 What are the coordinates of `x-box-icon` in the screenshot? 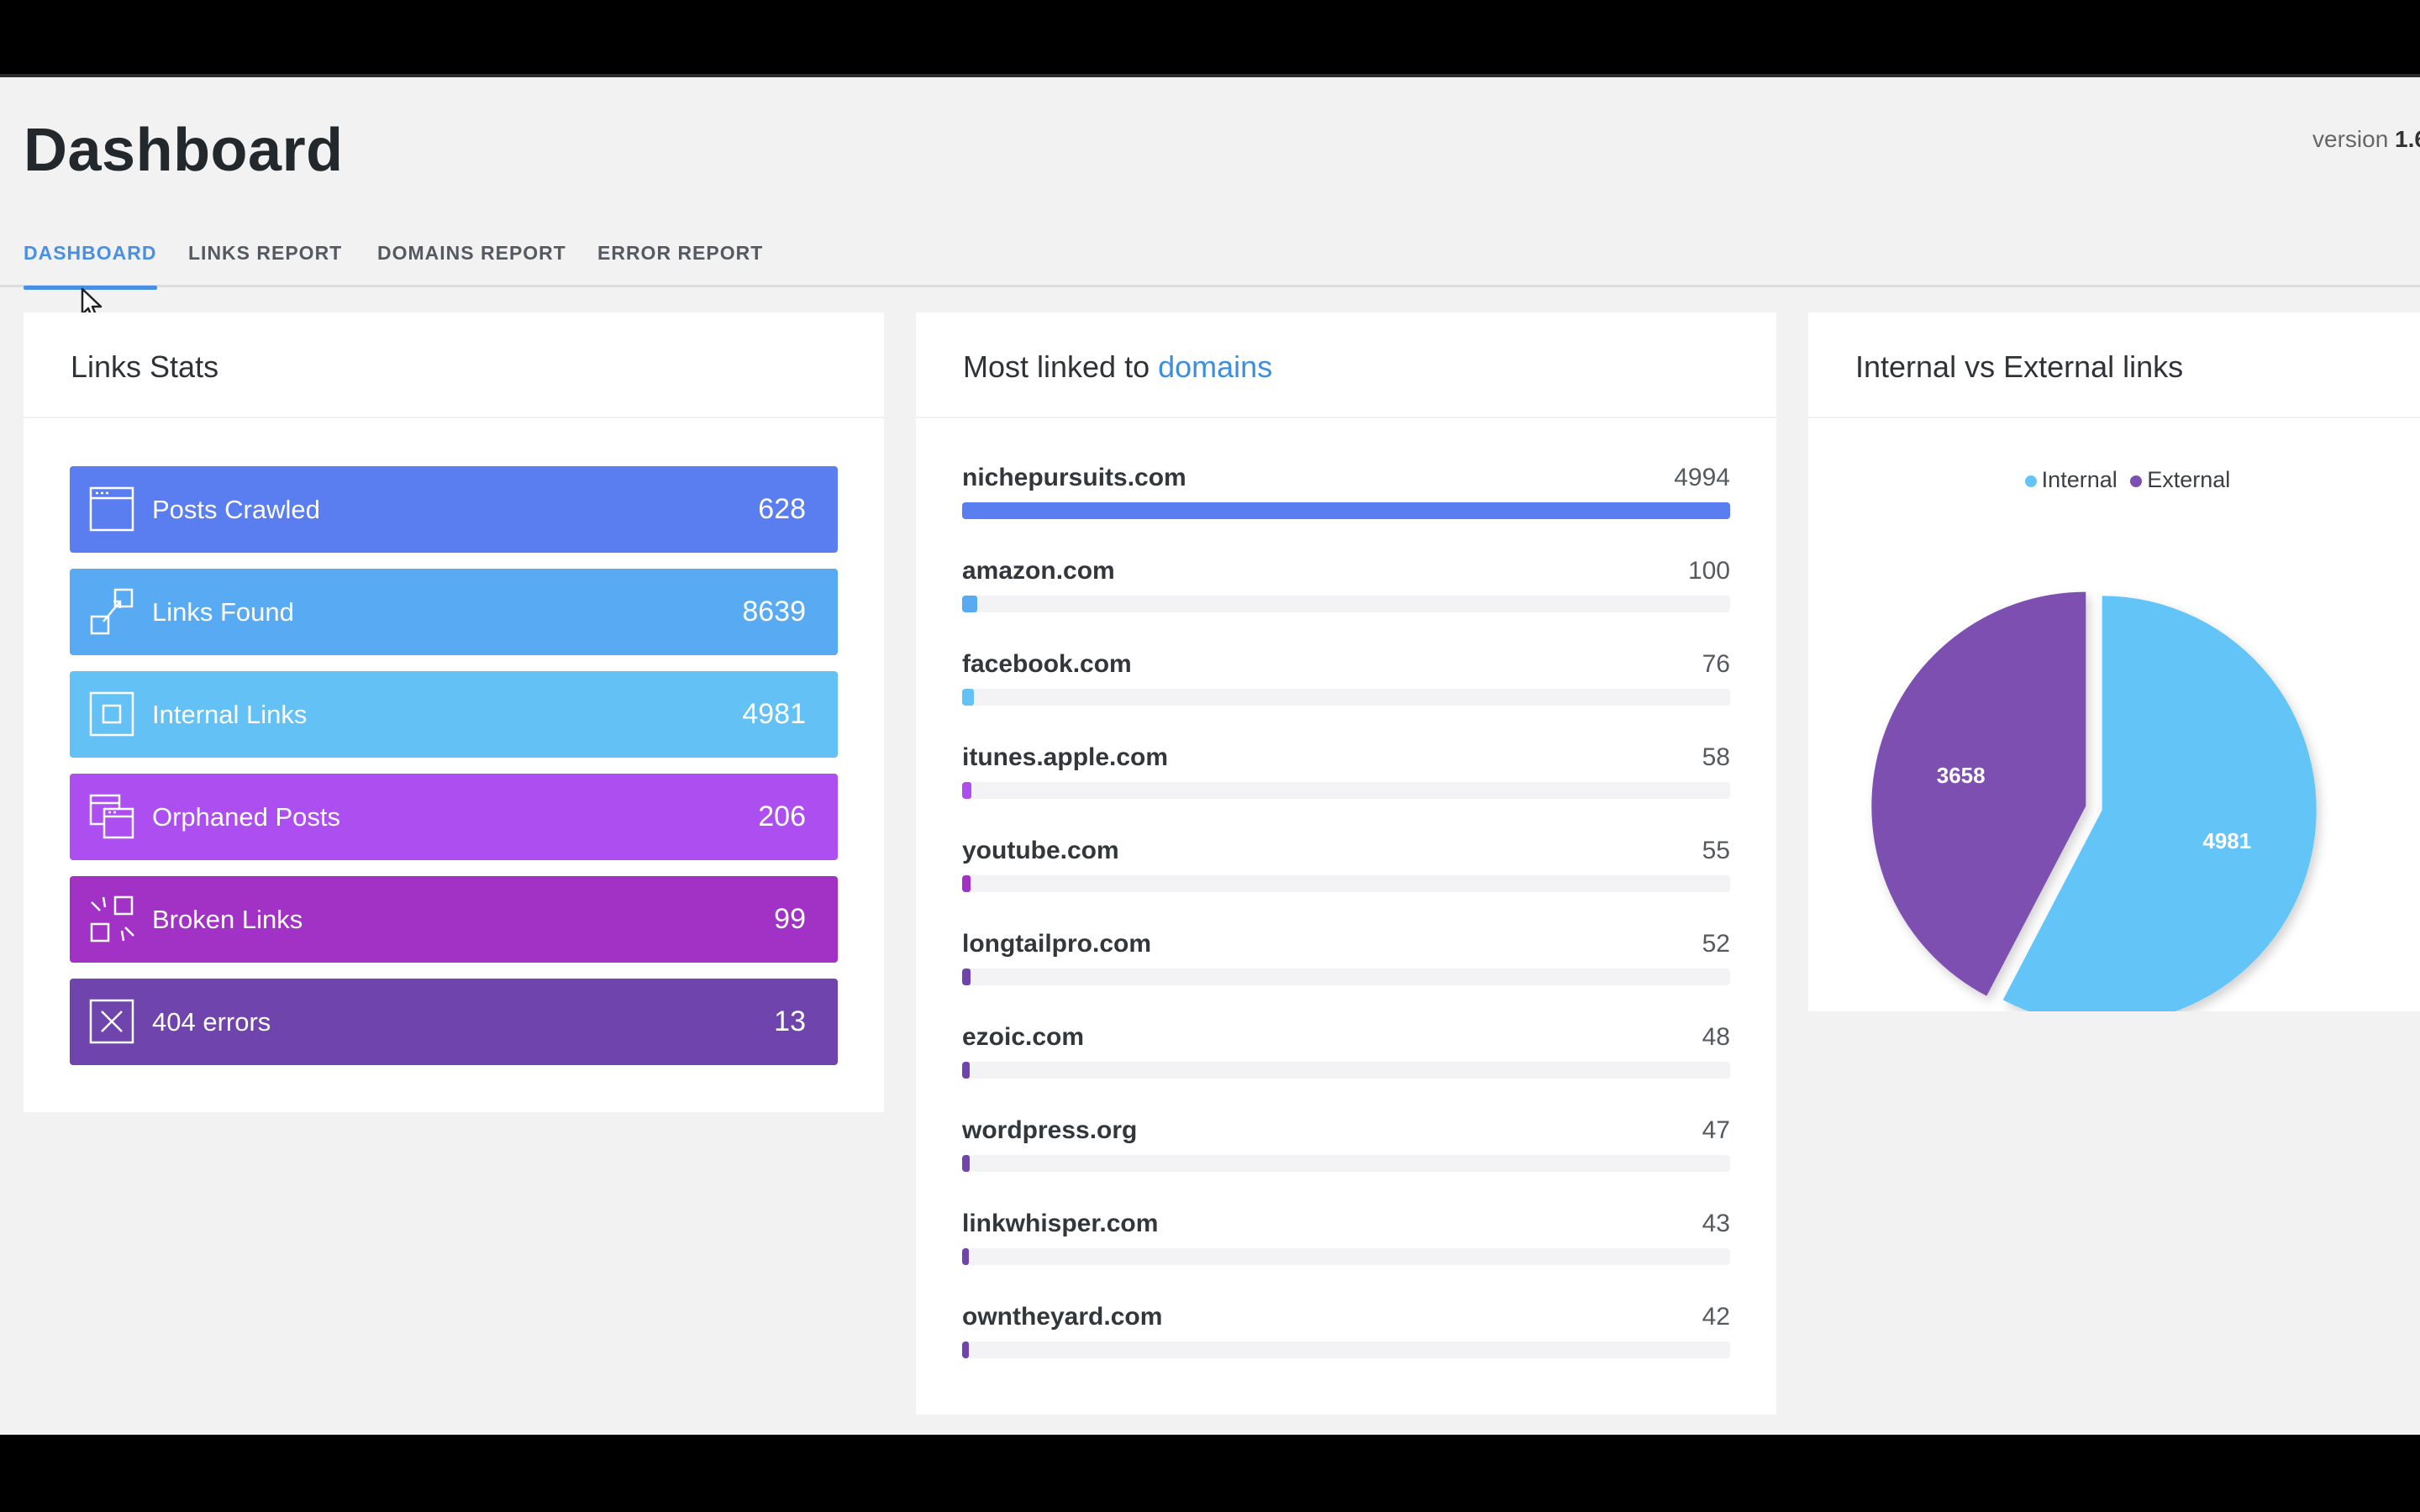 It's located at (112, 1021).